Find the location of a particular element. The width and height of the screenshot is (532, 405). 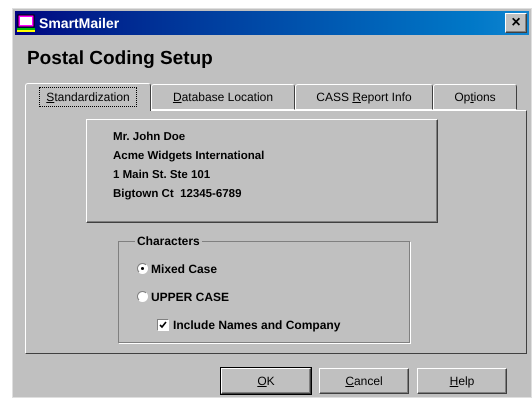

address-line: 1 Main St. Ste 101 is located at coordinates (162, 175).